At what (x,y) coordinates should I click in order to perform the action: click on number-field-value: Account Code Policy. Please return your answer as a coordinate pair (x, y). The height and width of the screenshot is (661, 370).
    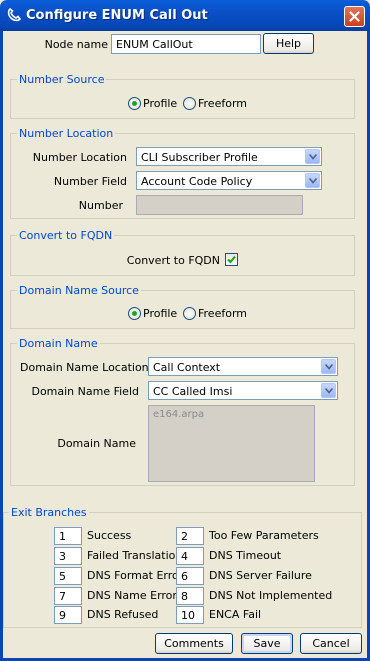
    Looking at the image, I should click on (197, 181).